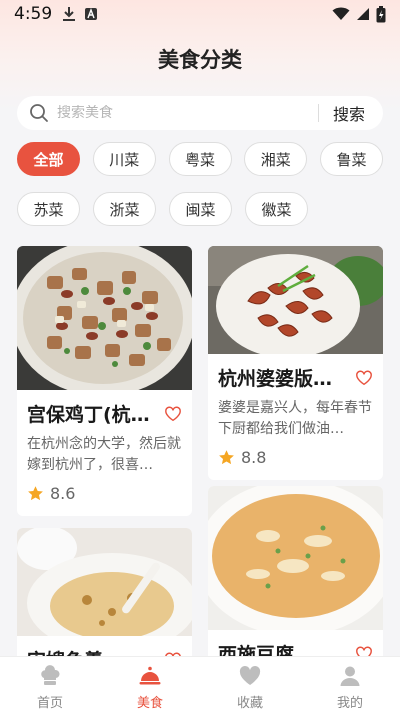 The height and width of the screenshot is (711, 400). What do you see at coordinates (254, 457) in the screenshot?
I see `recipe-rating: 8.8` at bounding box center [254, 457].